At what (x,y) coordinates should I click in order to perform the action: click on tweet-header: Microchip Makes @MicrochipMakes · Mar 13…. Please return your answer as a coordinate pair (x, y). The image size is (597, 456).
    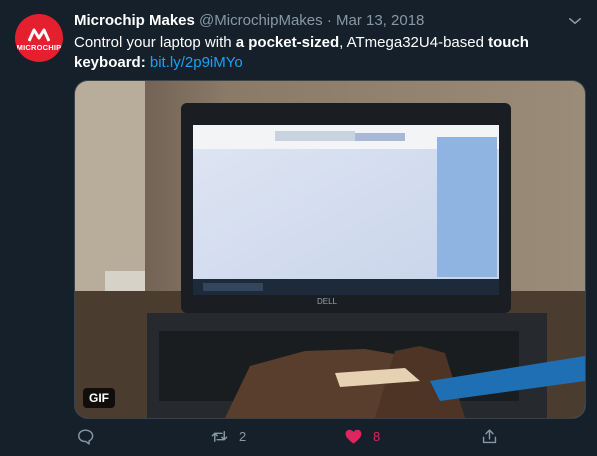
    Looking at the image, I should click on (249, 21).